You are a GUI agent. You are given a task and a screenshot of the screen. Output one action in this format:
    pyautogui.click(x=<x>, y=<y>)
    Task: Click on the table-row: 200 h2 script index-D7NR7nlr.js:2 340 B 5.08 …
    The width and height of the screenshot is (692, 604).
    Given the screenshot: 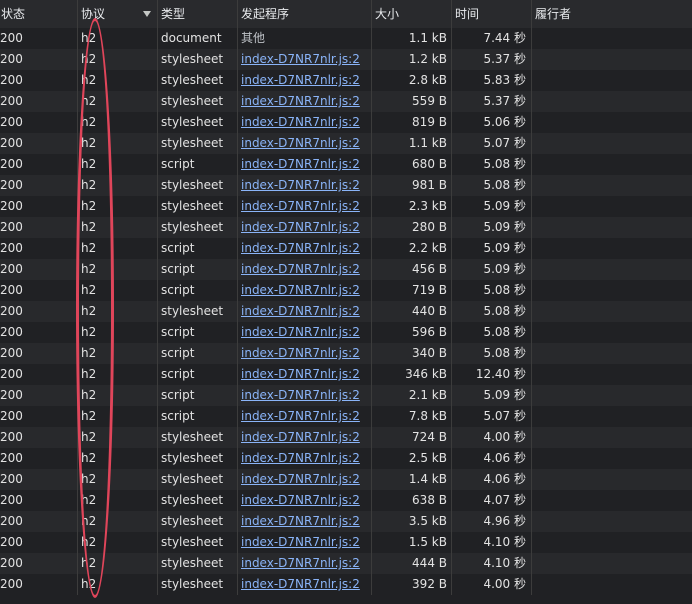 What is the action you would take?
    pyautogui.click(x=346, y=353)
    